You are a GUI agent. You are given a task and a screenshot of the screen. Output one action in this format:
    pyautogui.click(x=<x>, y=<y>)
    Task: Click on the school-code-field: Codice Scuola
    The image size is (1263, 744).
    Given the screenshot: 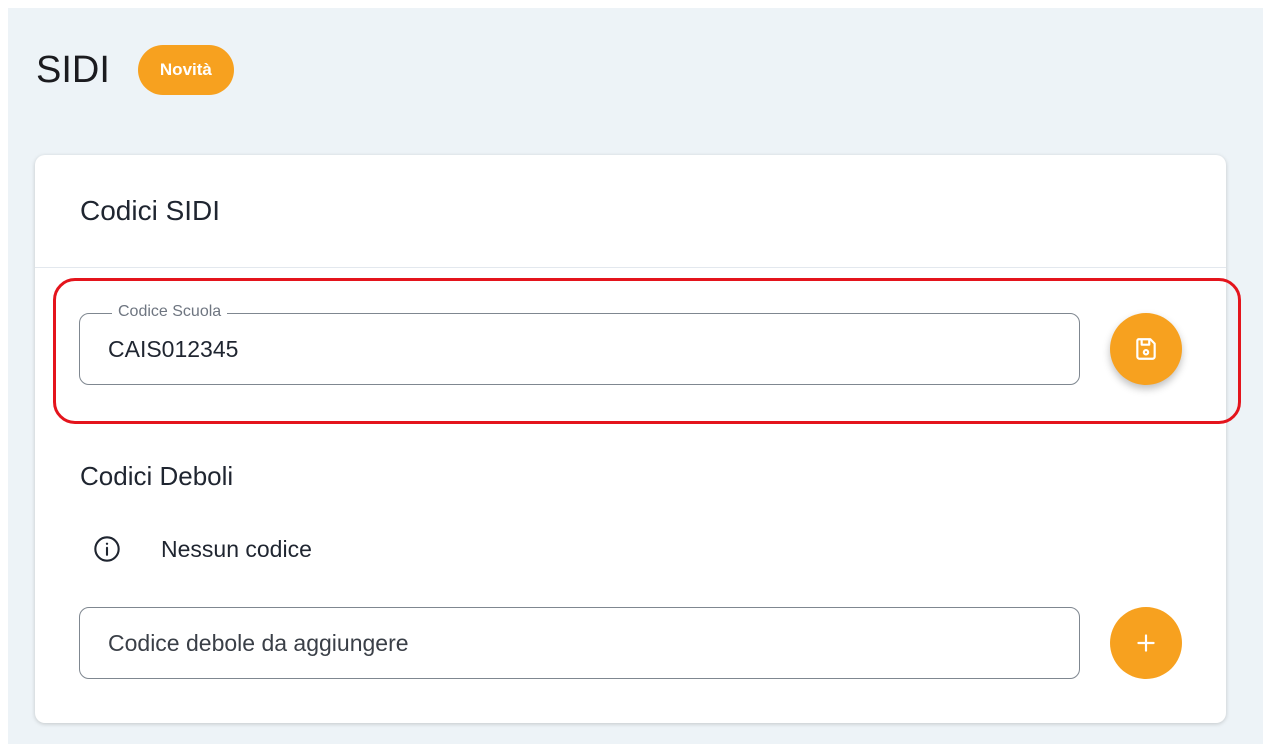 What is the action you would take?
    pyautogui.click(x=579, y=344)
    